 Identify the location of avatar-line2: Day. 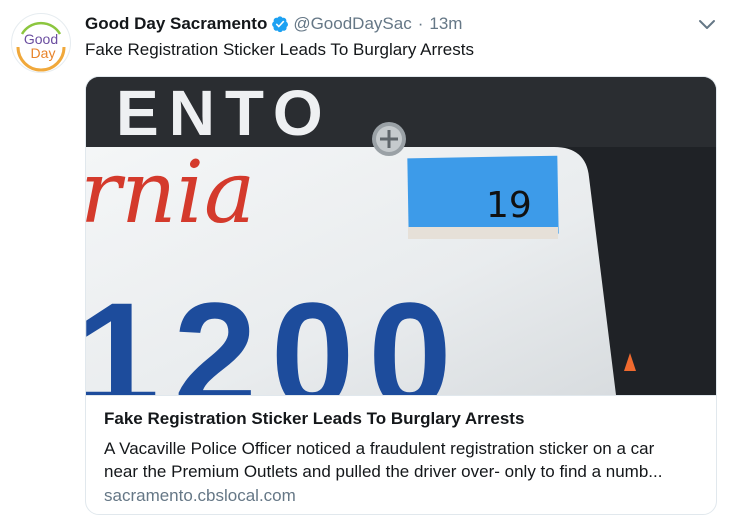
(43, 53).